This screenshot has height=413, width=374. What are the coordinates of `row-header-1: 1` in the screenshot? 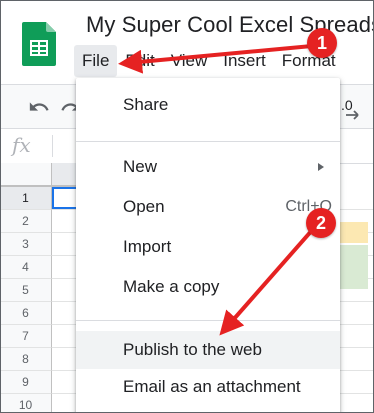 It's located at (26, 198).